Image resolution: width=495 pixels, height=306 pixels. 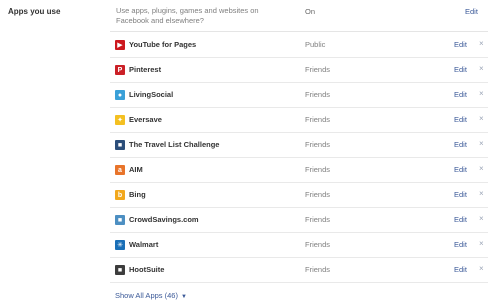 What do you see at coordinates (183, 297) in the screenshot?
I see `chevron-down-icon: ▼` at bounding box center [183, 297].